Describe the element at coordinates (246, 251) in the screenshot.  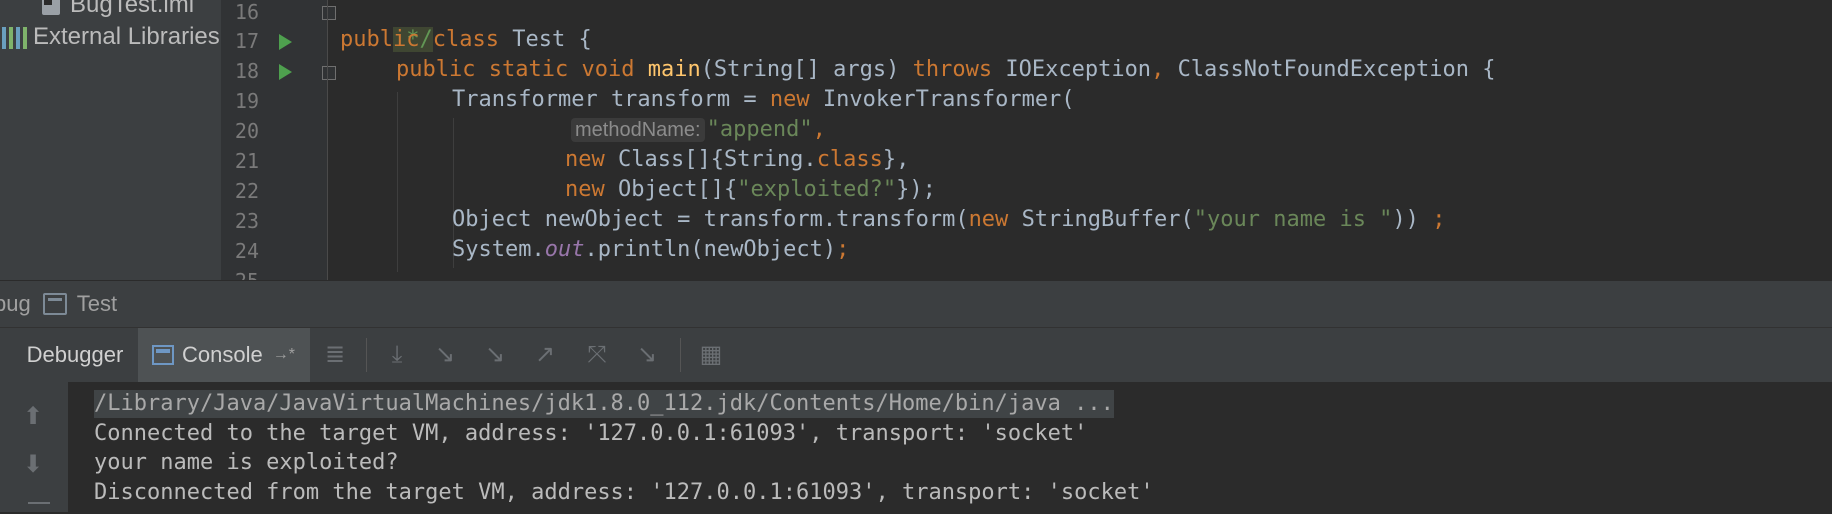
I see `line-number: 24` at that location.